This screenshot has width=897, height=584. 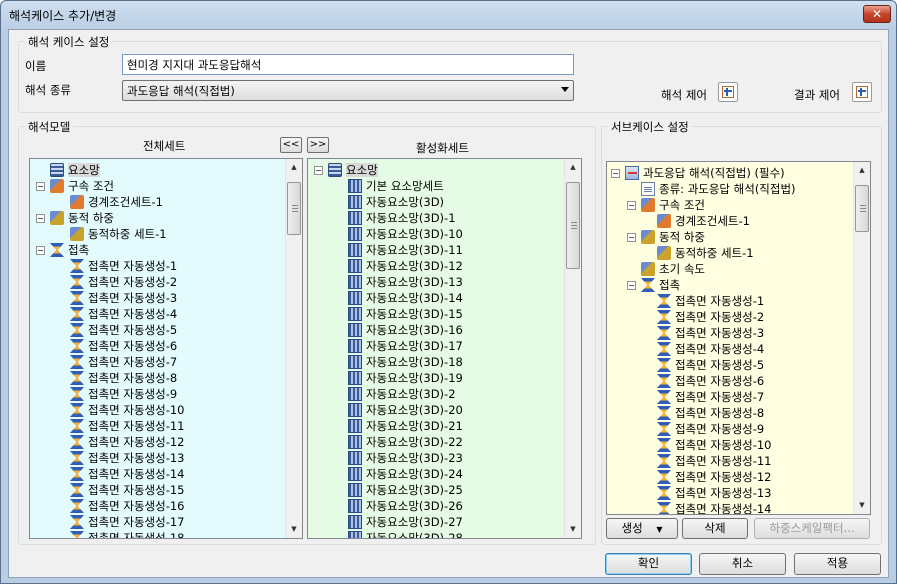 I want to click on analysis-type-select: 과도응답 해석(직접법), so click(x=348, y=90).